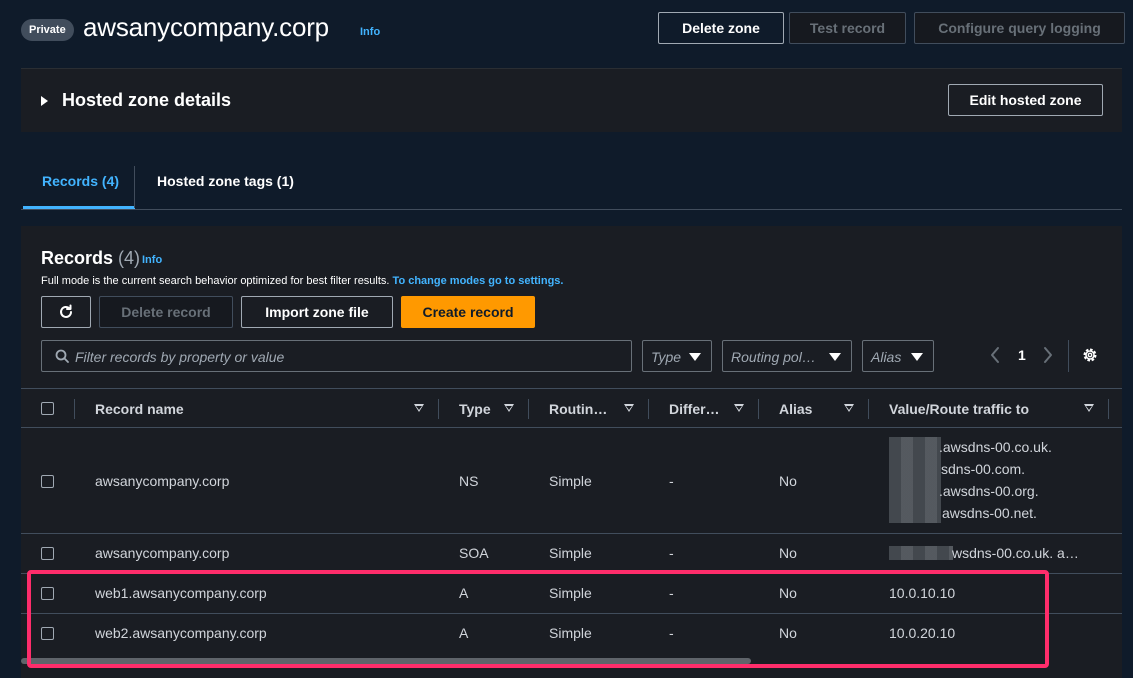 This screenshot has height=678, width=1133. I want to click on caret-right-icon, so click(44, 101).